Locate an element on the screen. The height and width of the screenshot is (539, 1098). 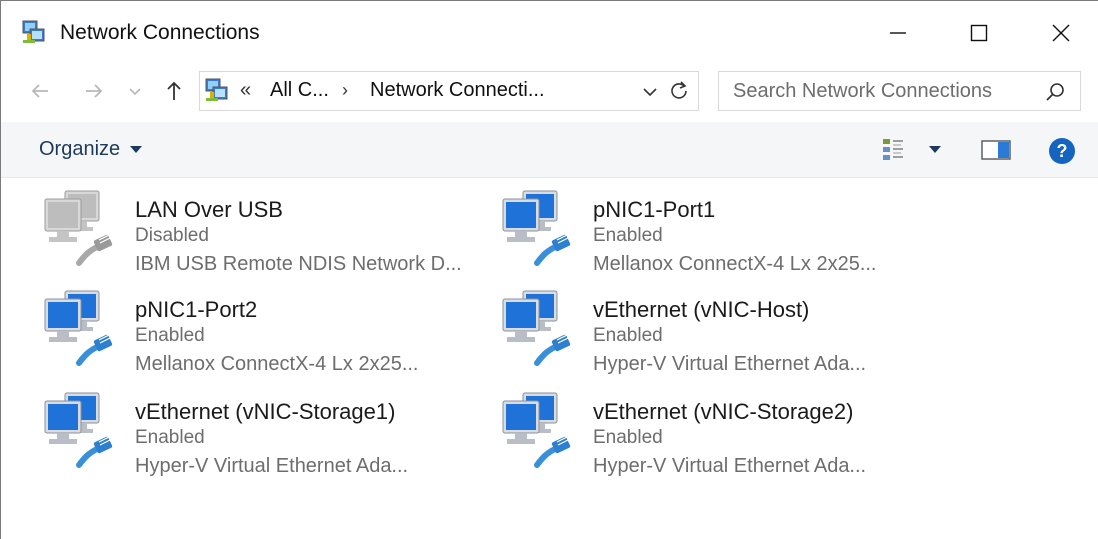
maximize-icon is located at coordinates (979, 33).